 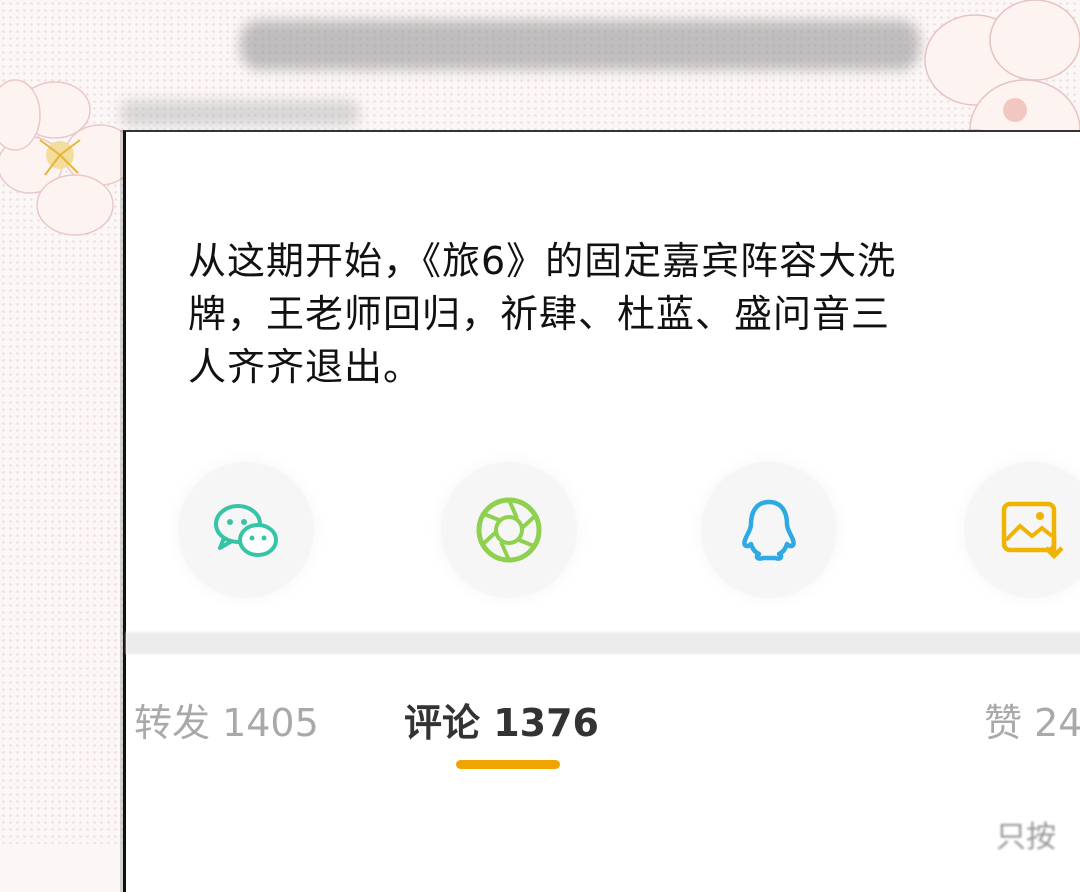 I want to click on save-image-icon, so click(x=1032, y=530).